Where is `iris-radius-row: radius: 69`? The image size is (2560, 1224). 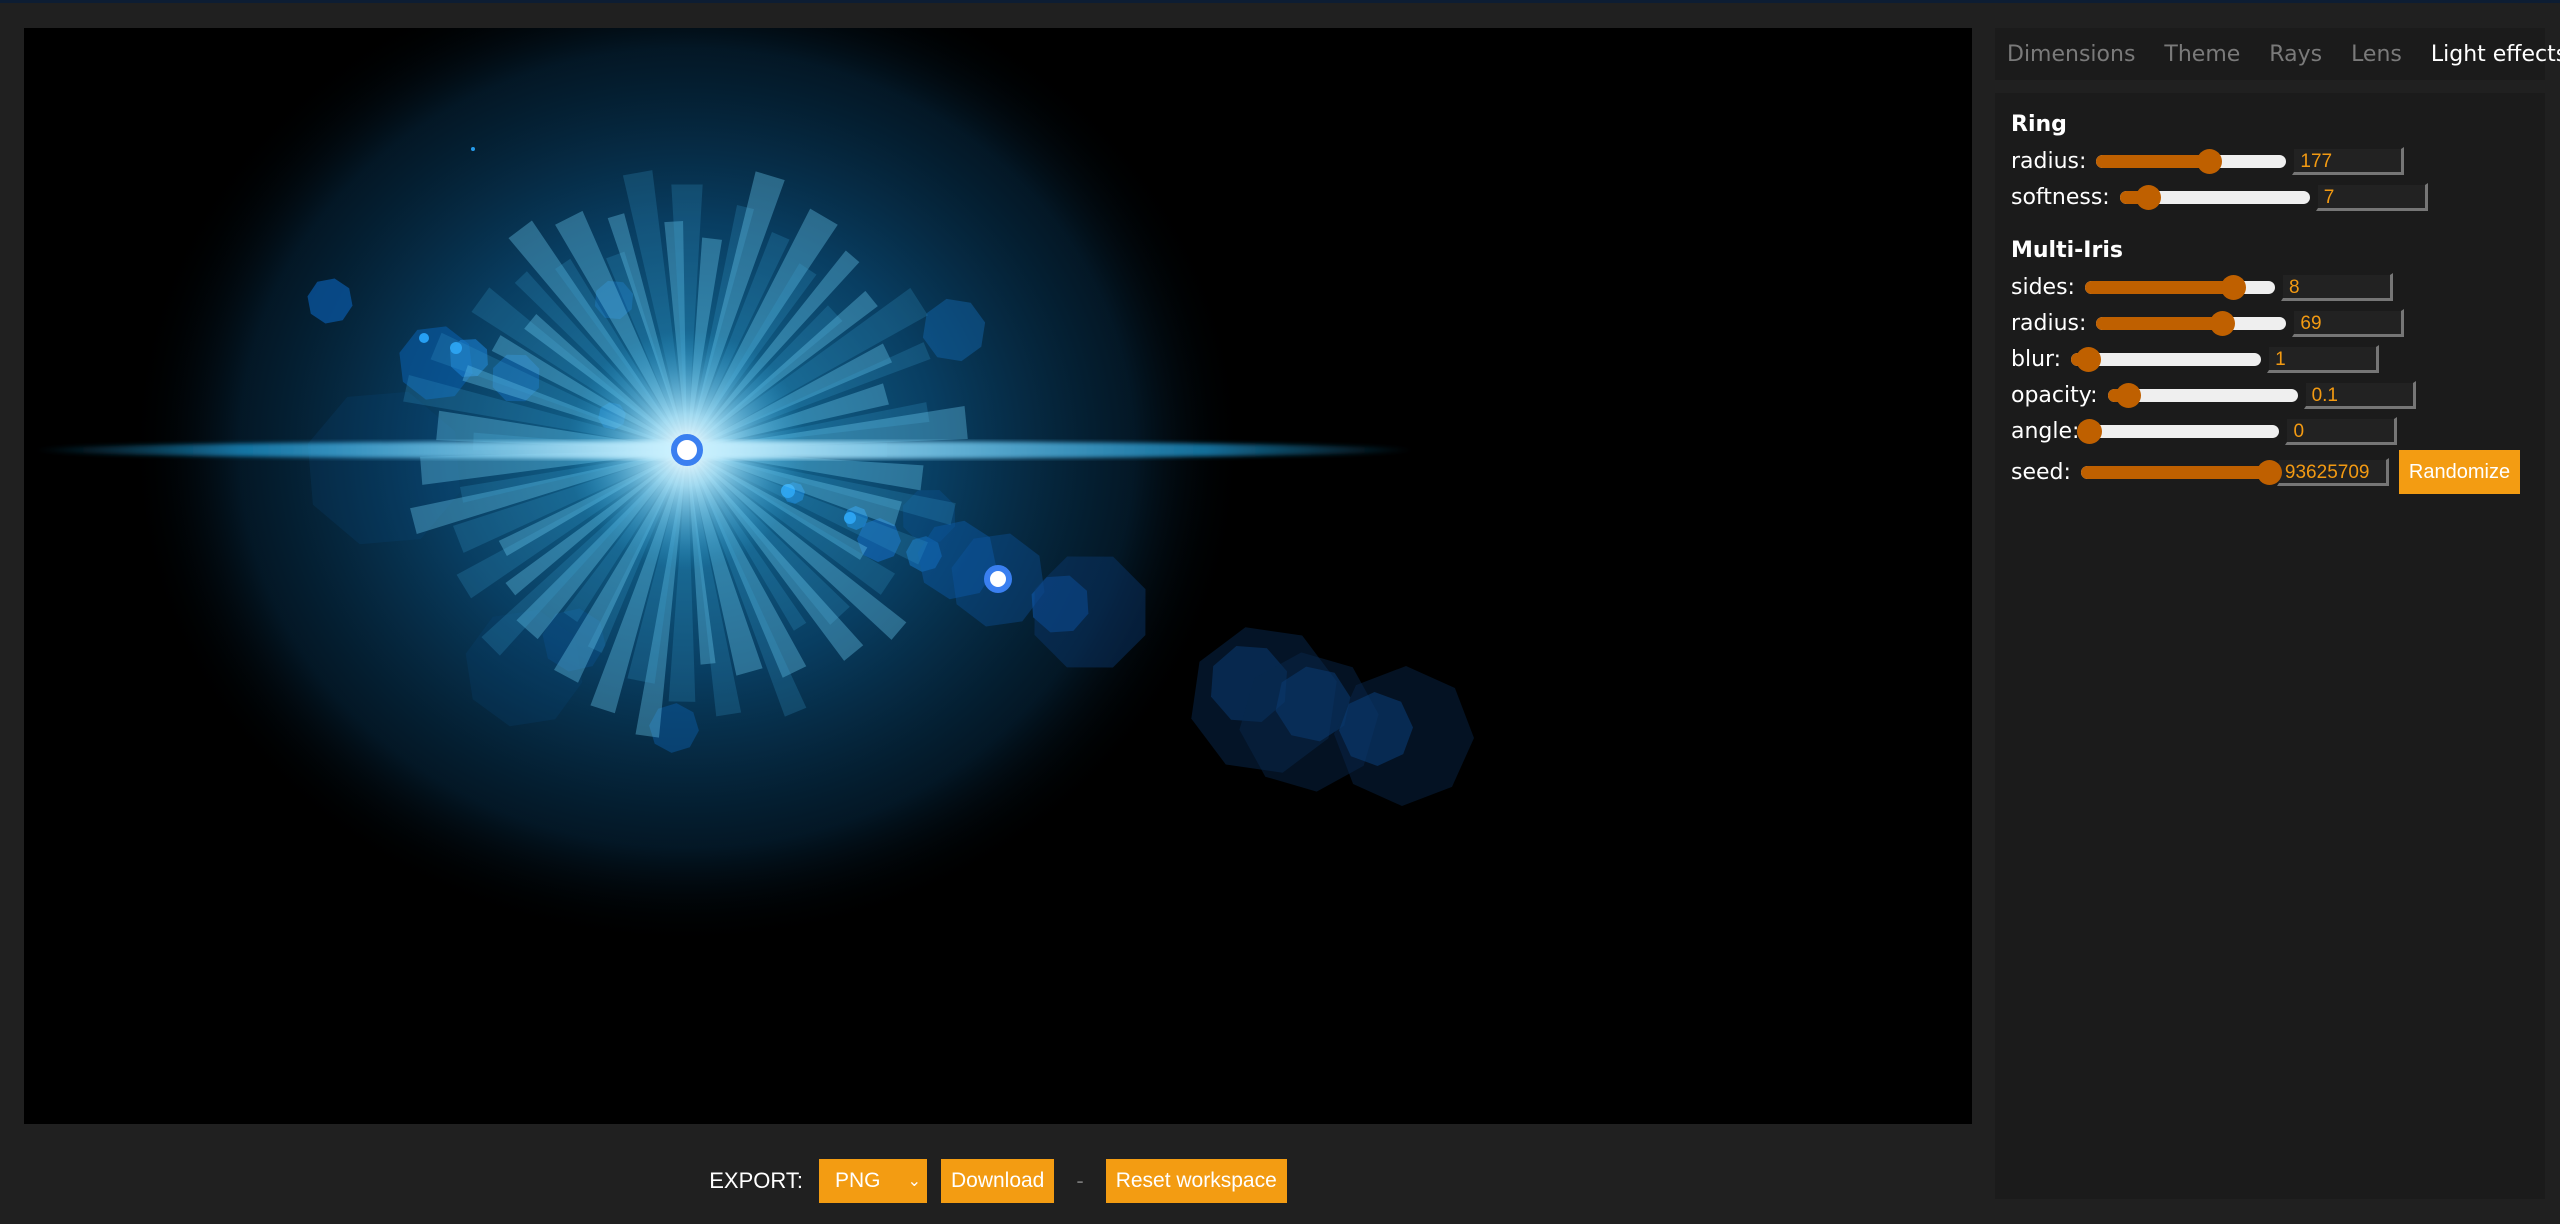 iris-radius-row: radius: 69 is located at coordinates (2270, 323).